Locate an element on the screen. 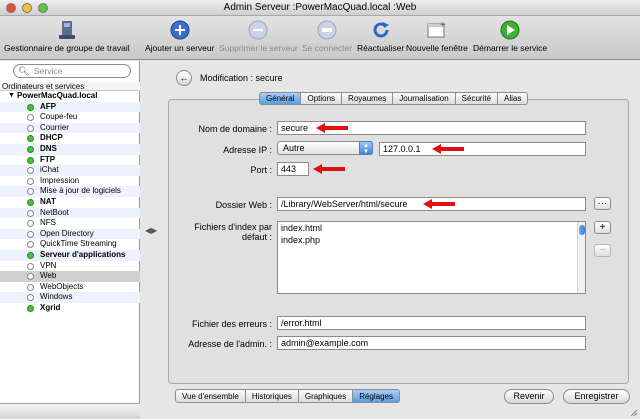 The height and width of the screenshot is (419, 640). ip-popup-value: Autre is located at coordinates (294, 148).